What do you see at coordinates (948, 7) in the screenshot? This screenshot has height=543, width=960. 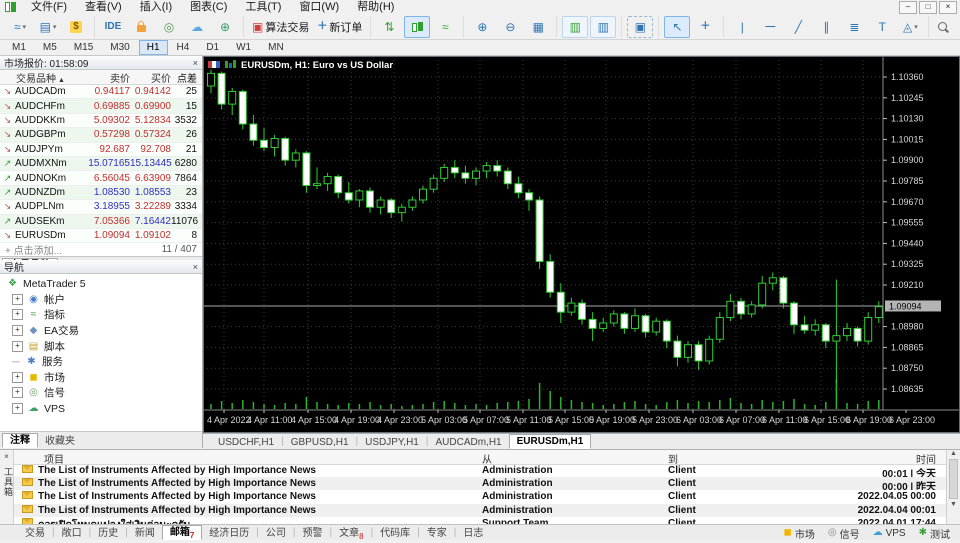 I see `close-button: ×` at bounding box center [948, 7].